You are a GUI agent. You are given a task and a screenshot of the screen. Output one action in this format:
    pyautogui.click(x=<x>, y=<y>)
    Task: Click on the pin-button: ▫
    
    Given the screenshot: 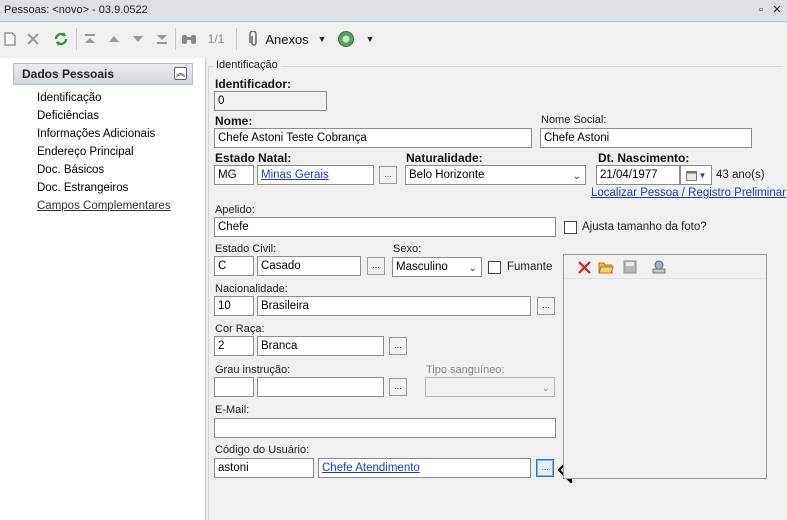 What is the action you would take?
    pyautogui.click(x=761, y=10)
    